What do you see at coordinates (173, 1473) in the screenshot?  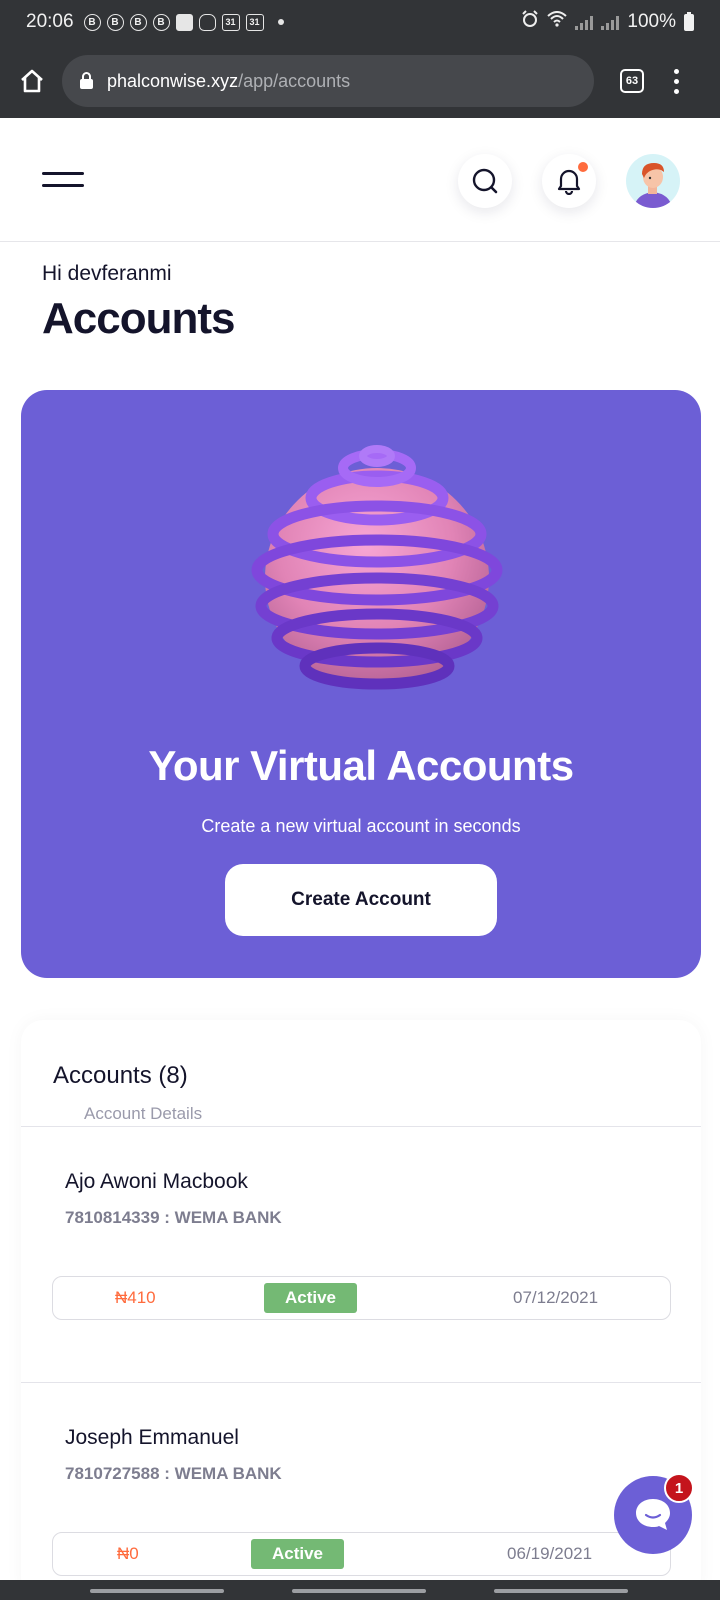 I see `account-number-bank: 7810727588 : WEMA BANK` at bounding box center [173, 1473].